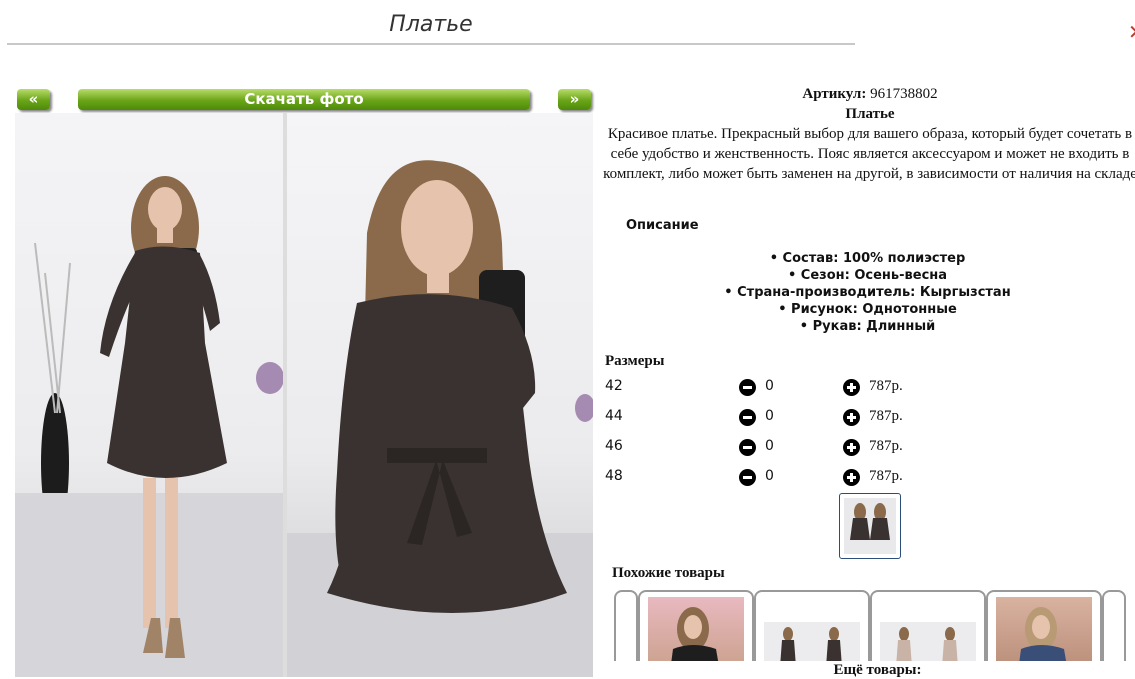 This screenshot has height=679, width=1135. I want to click on size-row: 48 0 787р., so click(770, 477).